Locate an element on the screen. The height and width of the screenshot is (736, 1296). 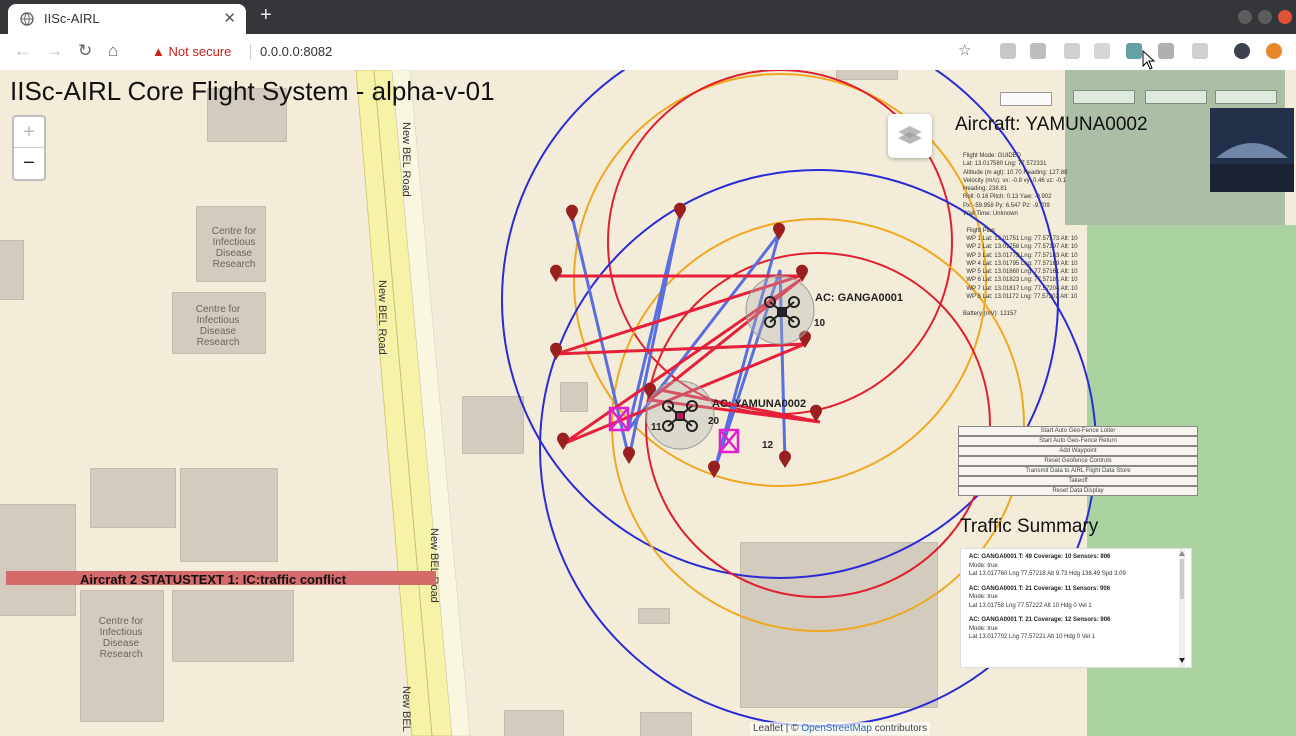
command-button: Add Waypoint is located at coordinates (1078, 451).